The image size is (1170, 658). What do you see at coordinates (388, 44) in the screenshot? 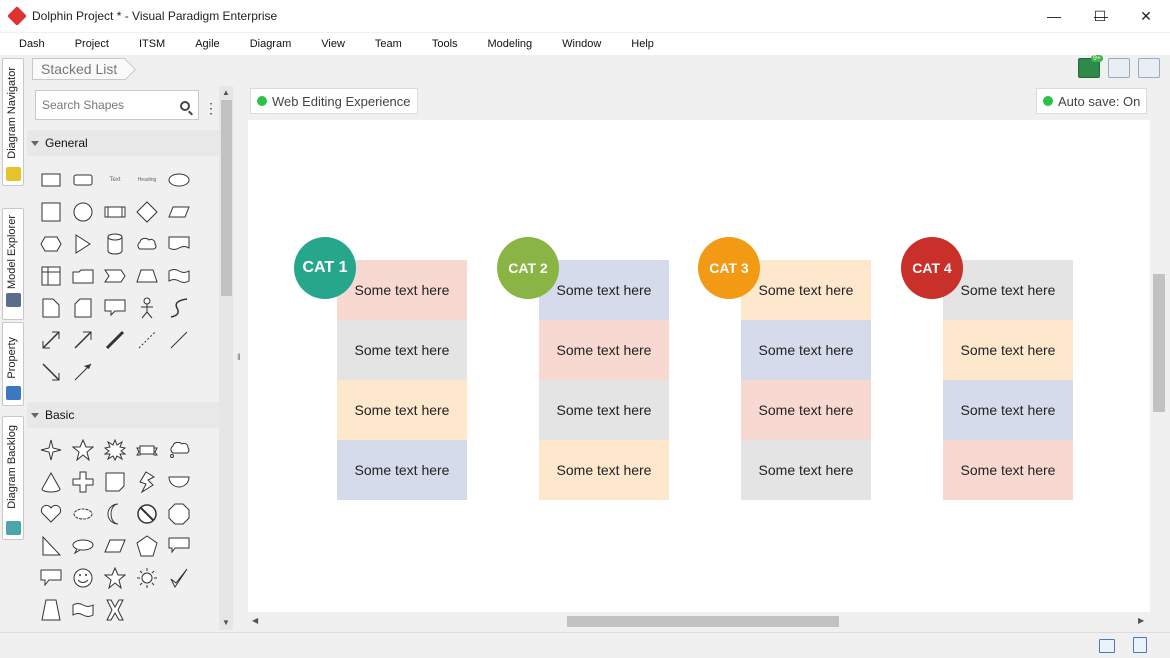
I see `menu-team: Team` at bounding box center [388, 44].